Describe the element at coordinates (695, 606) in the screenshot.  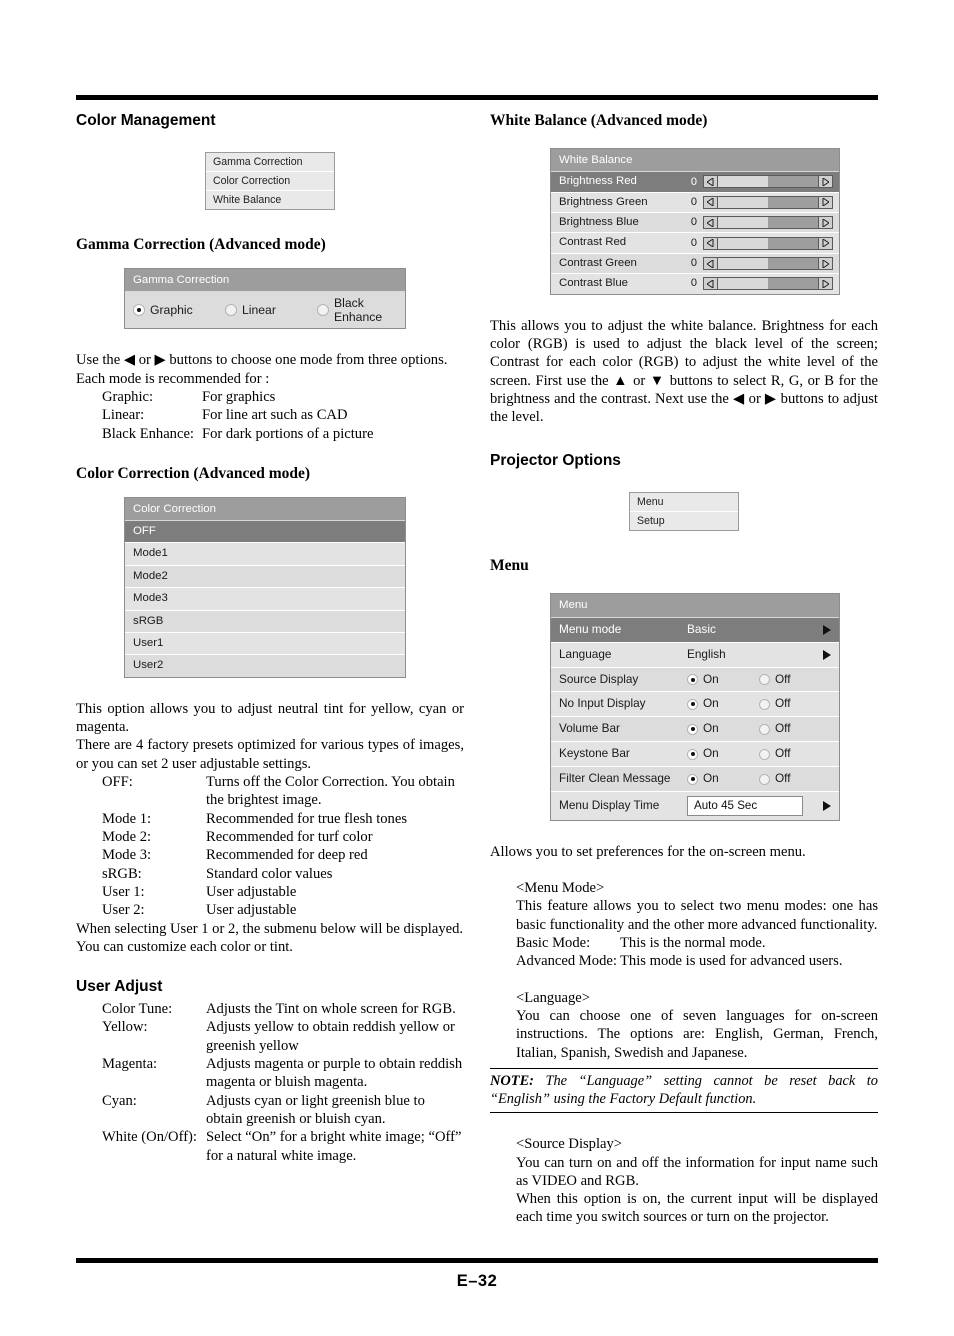
I see `menu-panel-title: Menu` at that location.